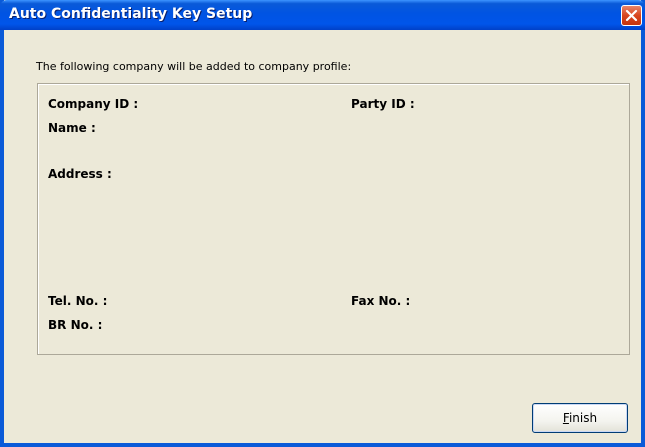  I want to click on fax-no-label: Fax No. :, so click(381, 301).